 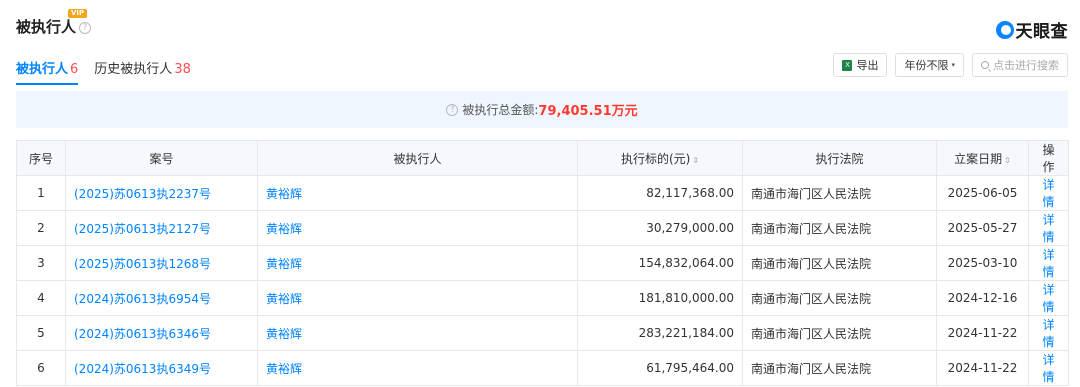 I want to click on cell-index: 3, so click(x=41, y=263).